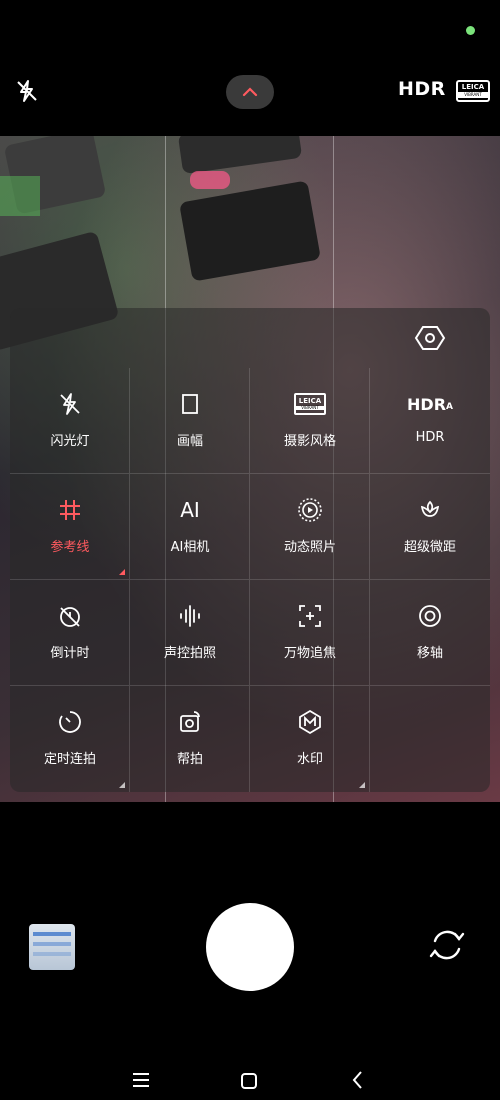 The width and height of the screenshot is (500, 1100). I want to click on back-icon, so click(358, 1080).